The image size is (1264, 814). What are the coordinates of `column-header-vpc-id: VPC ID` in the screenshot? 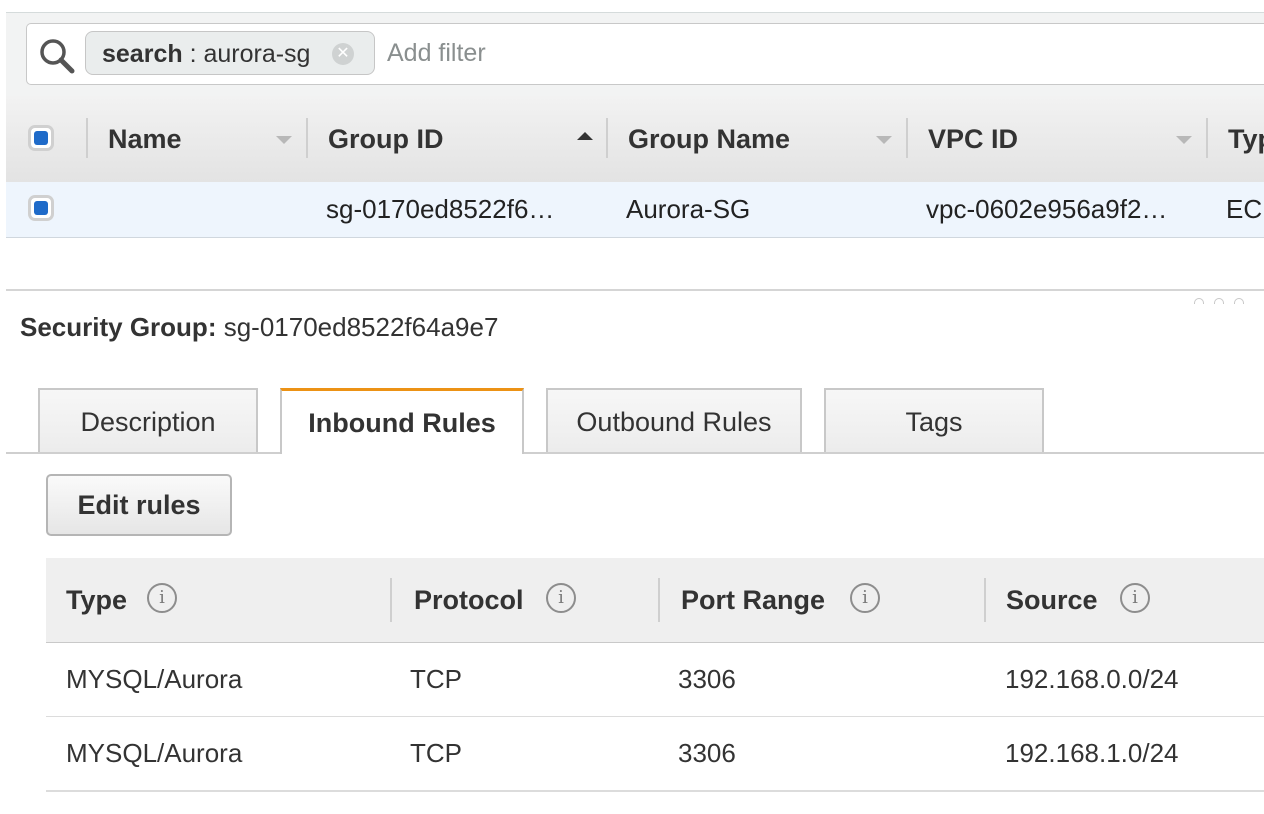 It's located at (973, 139).